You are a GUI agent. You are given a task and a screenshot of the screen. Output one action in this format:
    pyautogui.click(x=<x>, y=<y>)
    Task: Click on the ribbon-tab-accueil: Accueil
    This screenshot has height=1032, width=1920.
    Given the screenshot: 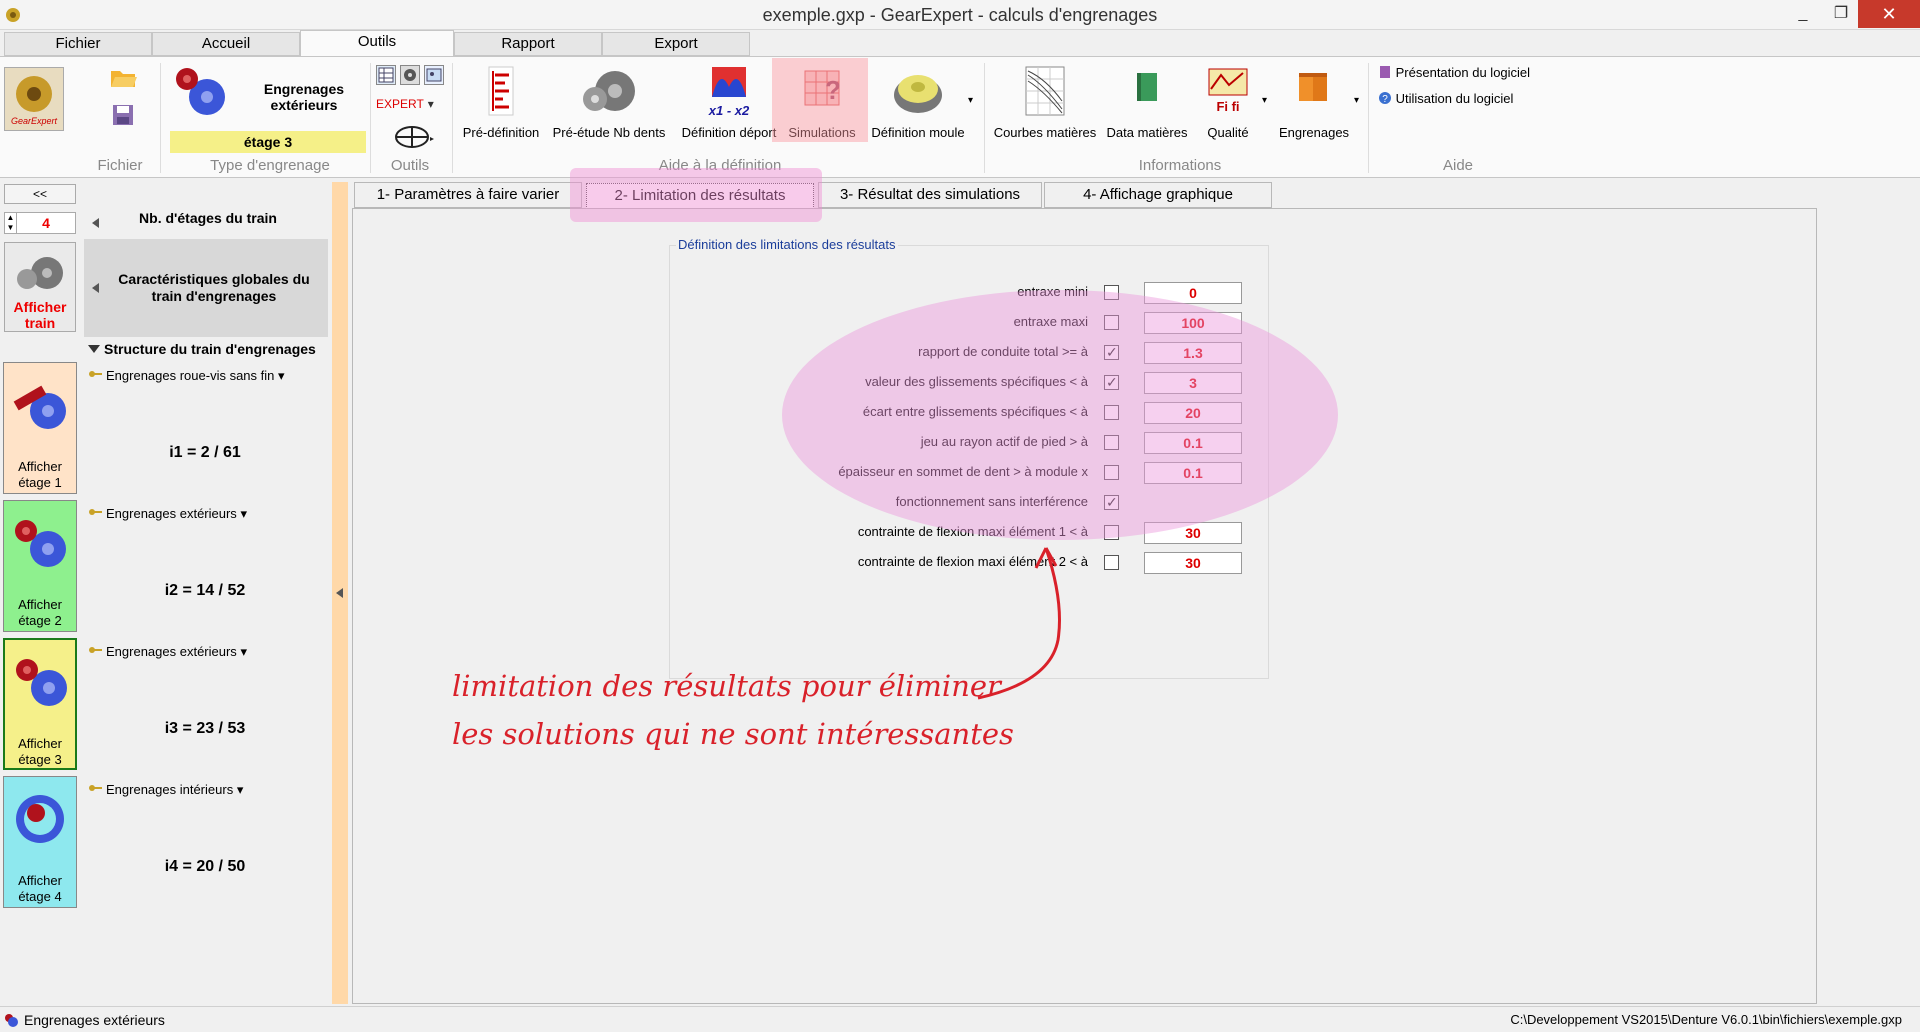 What is the action you would take?
    pyautogui.click(x=226, y=44)
    